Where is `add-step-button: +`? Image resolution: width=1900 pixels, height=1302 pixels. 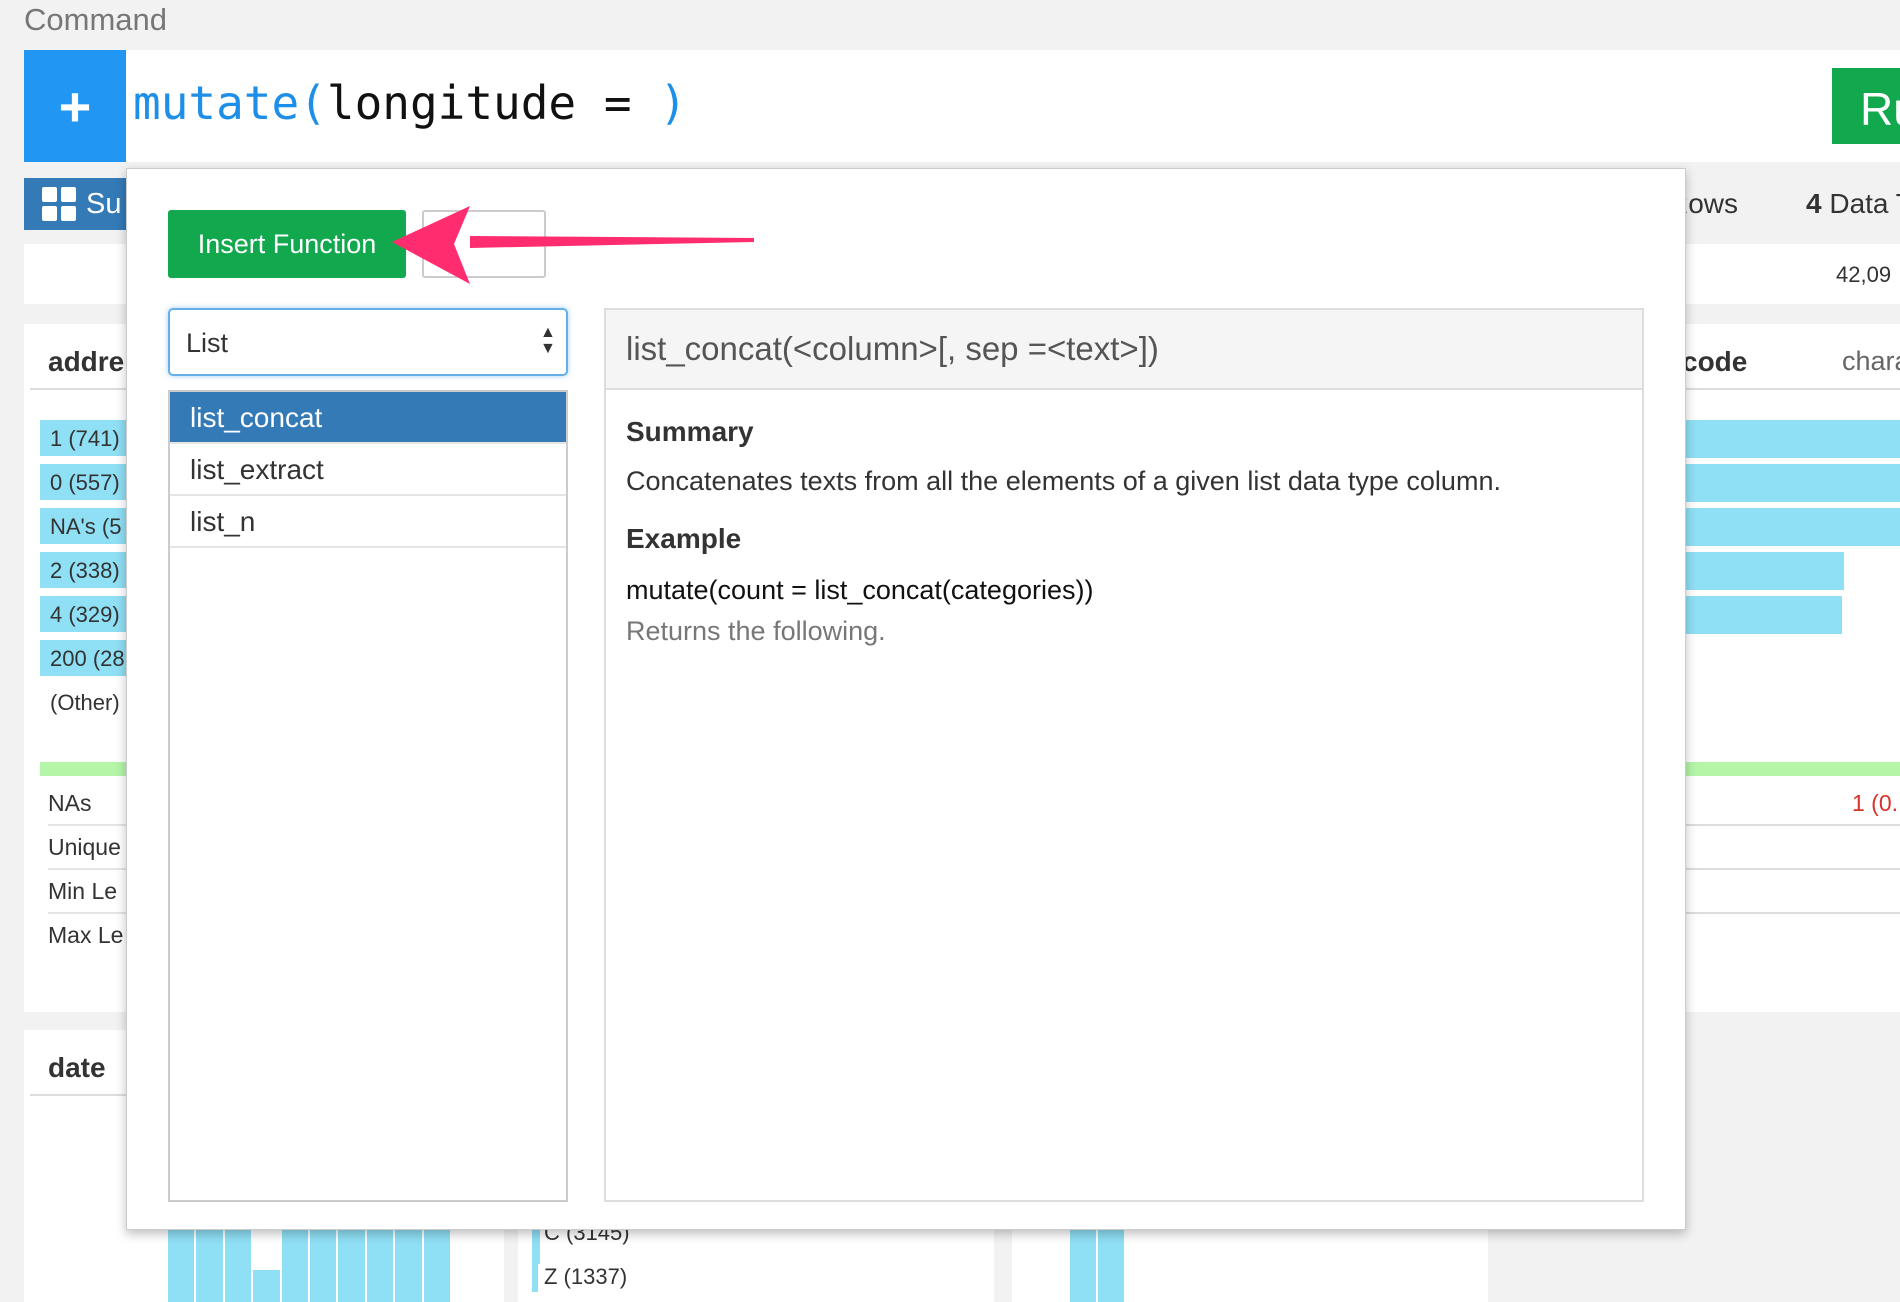
add-step-button: + is located at coordinates (75, 106).